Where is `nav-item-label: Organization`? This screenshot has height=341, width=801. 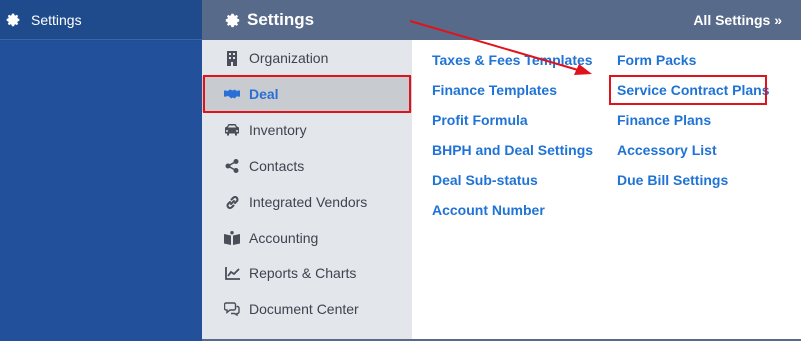
nav-item-label: Organization is located at coordinates (289, 58).